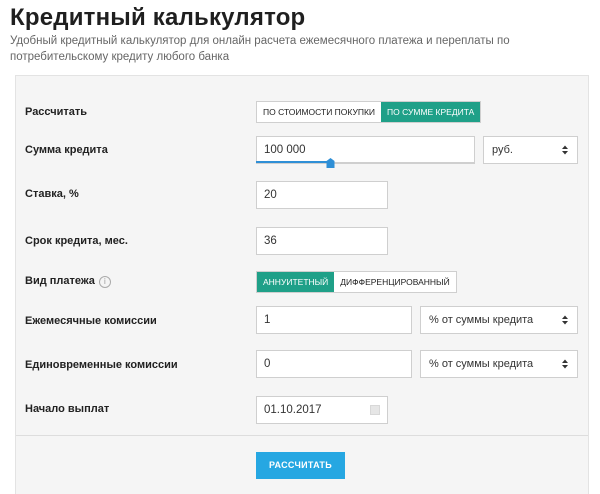 The image size is (600, 494). I want to click on calc-mode-option-amount: по сумме кредита, so click(431, 112).